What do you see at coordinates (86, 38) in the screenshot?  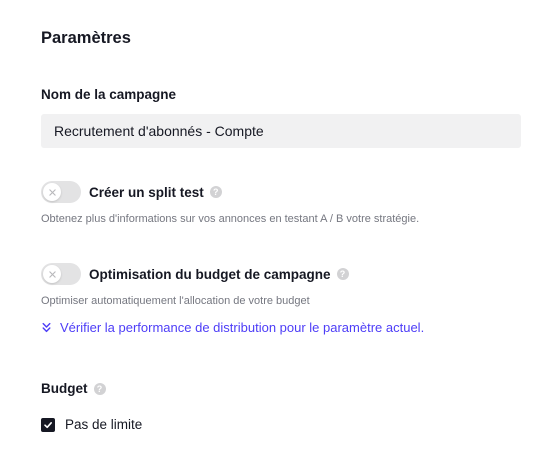 I see `page-title: Paramètres` at bounding box center [86, 38].